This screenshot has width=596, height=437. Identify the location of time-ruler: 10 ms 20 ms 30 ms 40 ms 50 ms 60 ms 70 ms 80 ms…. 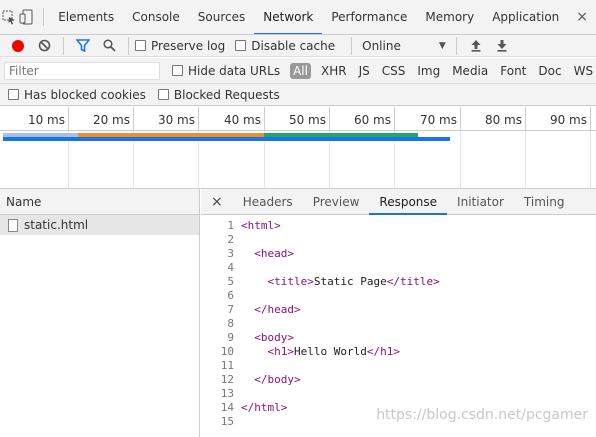
(298, 119).